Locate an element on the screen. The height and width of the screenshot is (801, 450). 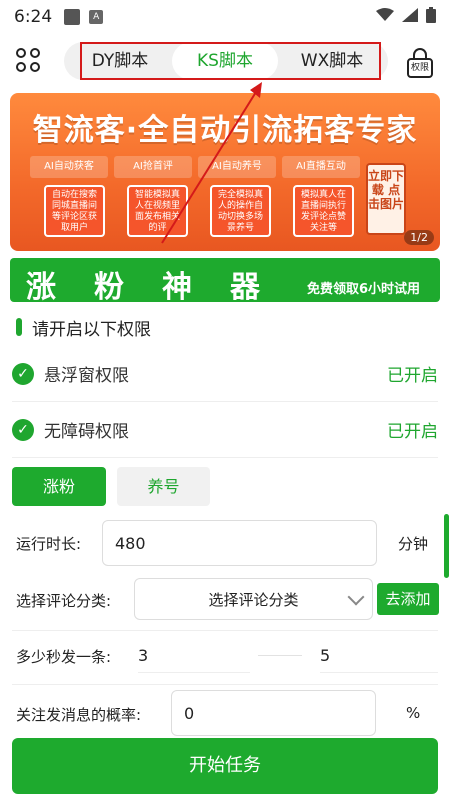
a-badge-icon: A is located at coordinates (96, 17).